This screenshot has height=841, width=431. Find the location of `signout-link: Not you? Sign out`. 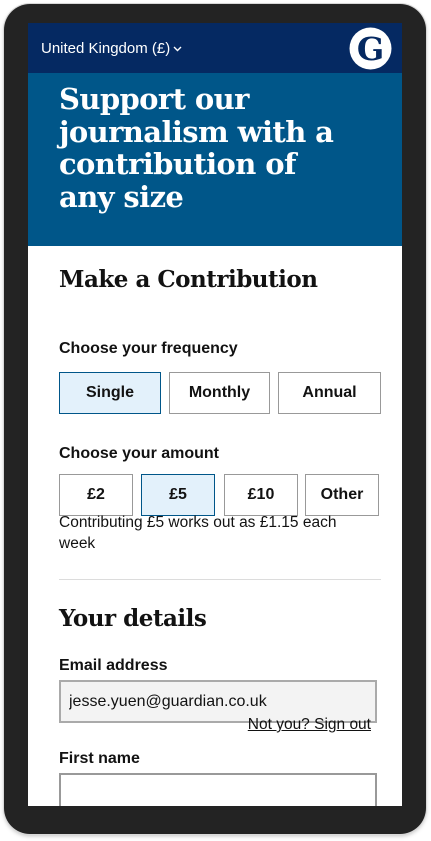

signout-link: Not you? Sign out is located at coordinates (309, 725).